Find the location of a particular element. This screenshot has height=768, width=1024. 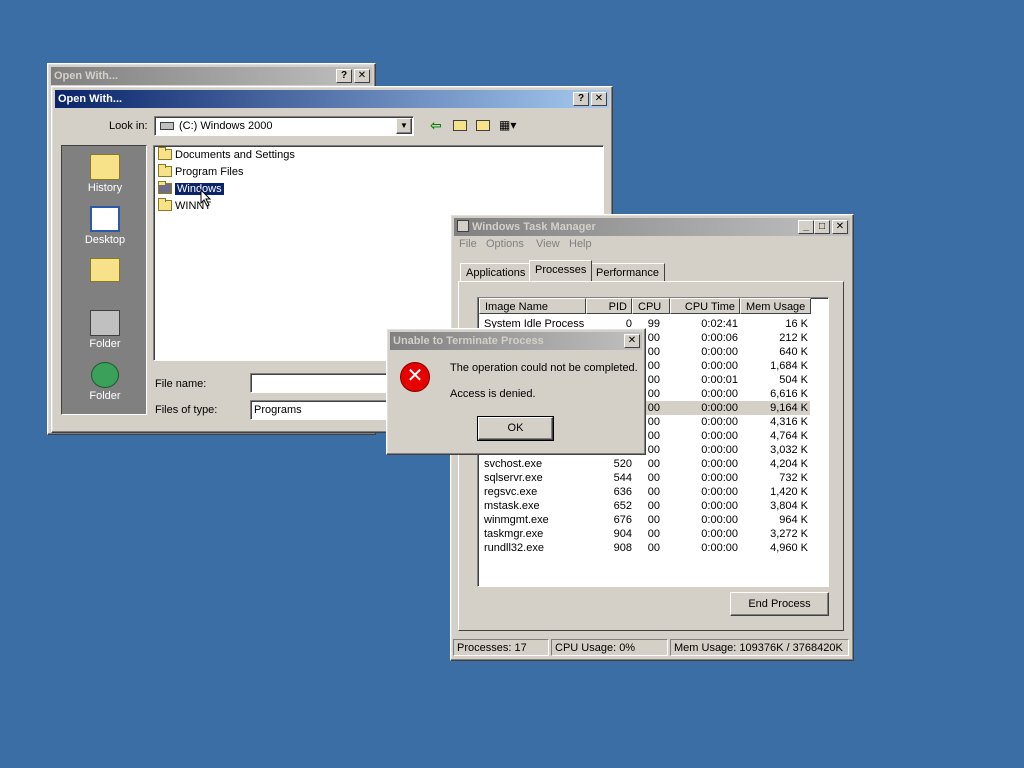

look-in-label: Look in: is located at coordinates (128, 126).